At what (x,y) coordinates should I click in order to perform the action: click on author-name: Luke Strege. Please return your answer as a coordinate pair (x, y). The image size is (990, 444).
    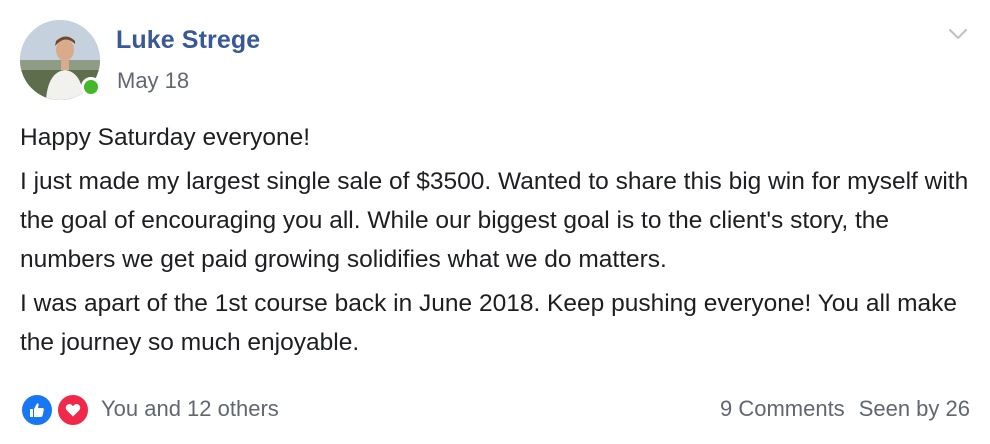
    Looking at the image, I should click on (188, 40).